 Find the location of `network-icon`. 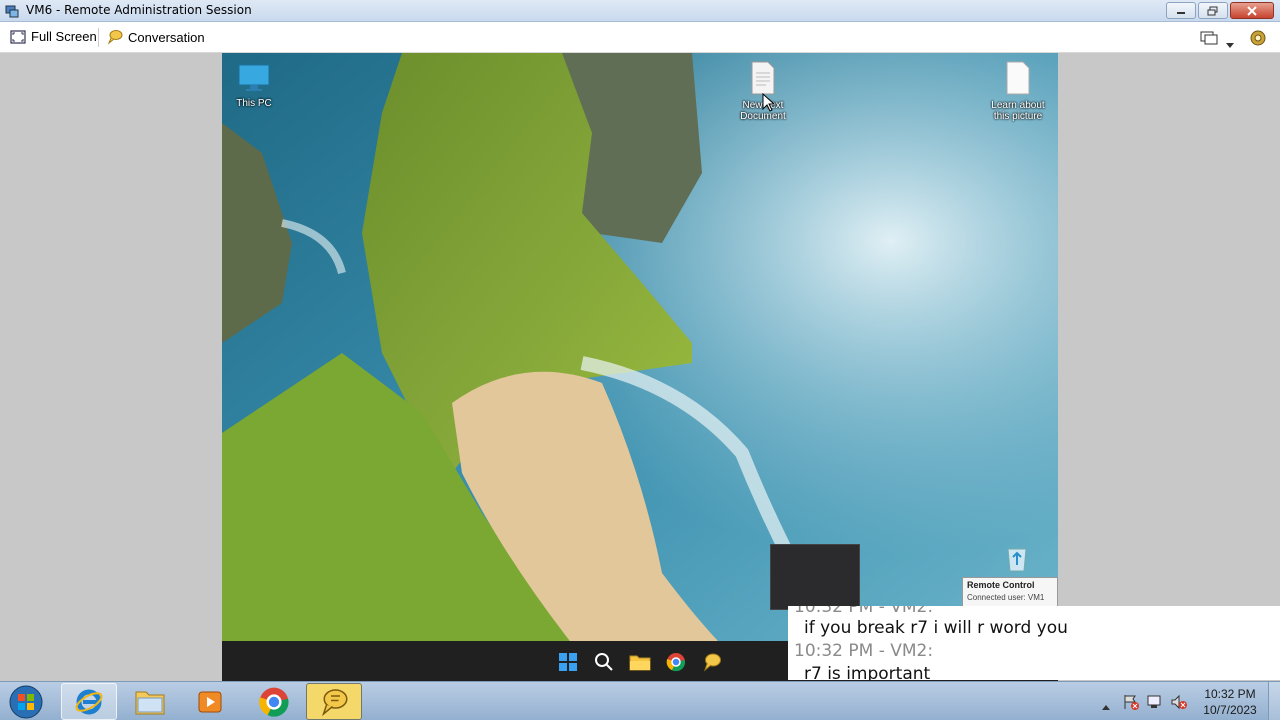

network-icon is located at coordinates (1154, 701).